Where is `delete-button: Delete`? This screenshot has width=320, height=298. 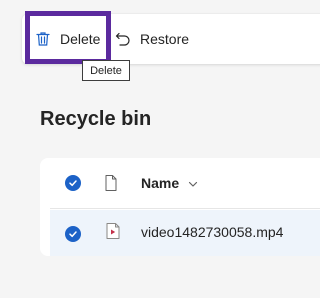
delete-button: Delete is located at coordinates (65, 39).